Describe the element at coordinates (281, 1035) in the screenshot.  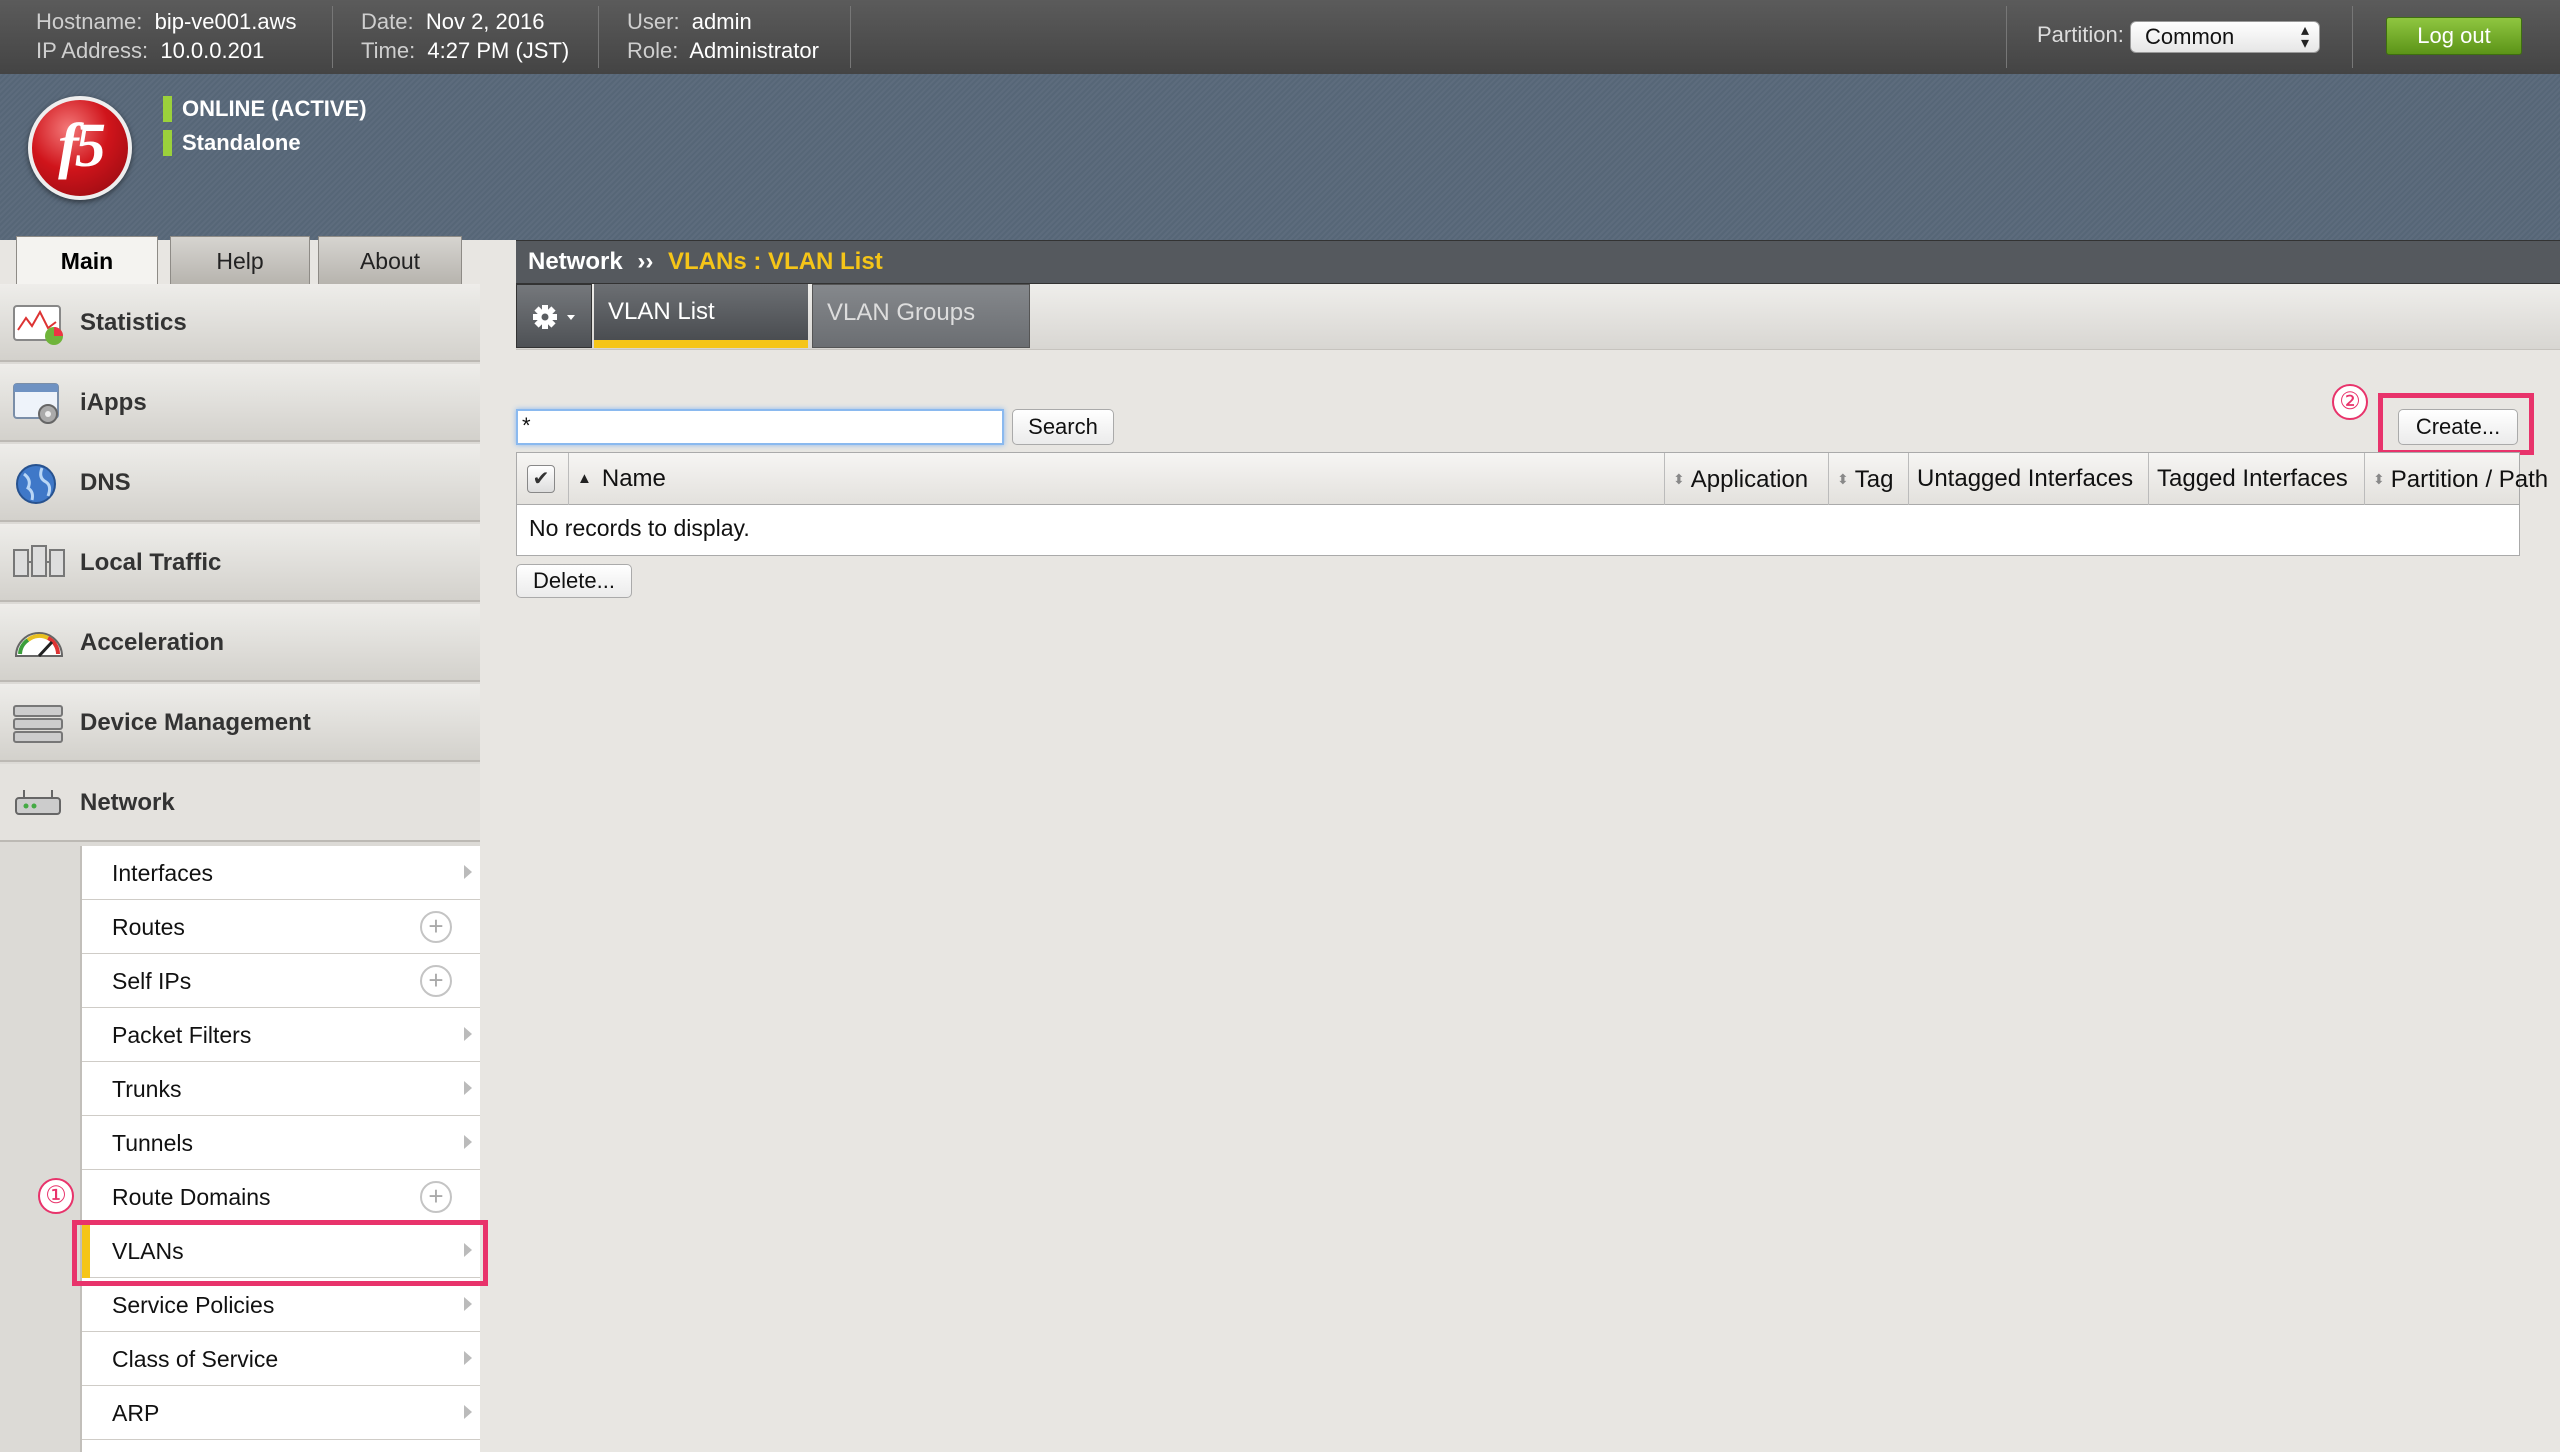
I see `subnav-packet-filters: Packet Filters` at that location.